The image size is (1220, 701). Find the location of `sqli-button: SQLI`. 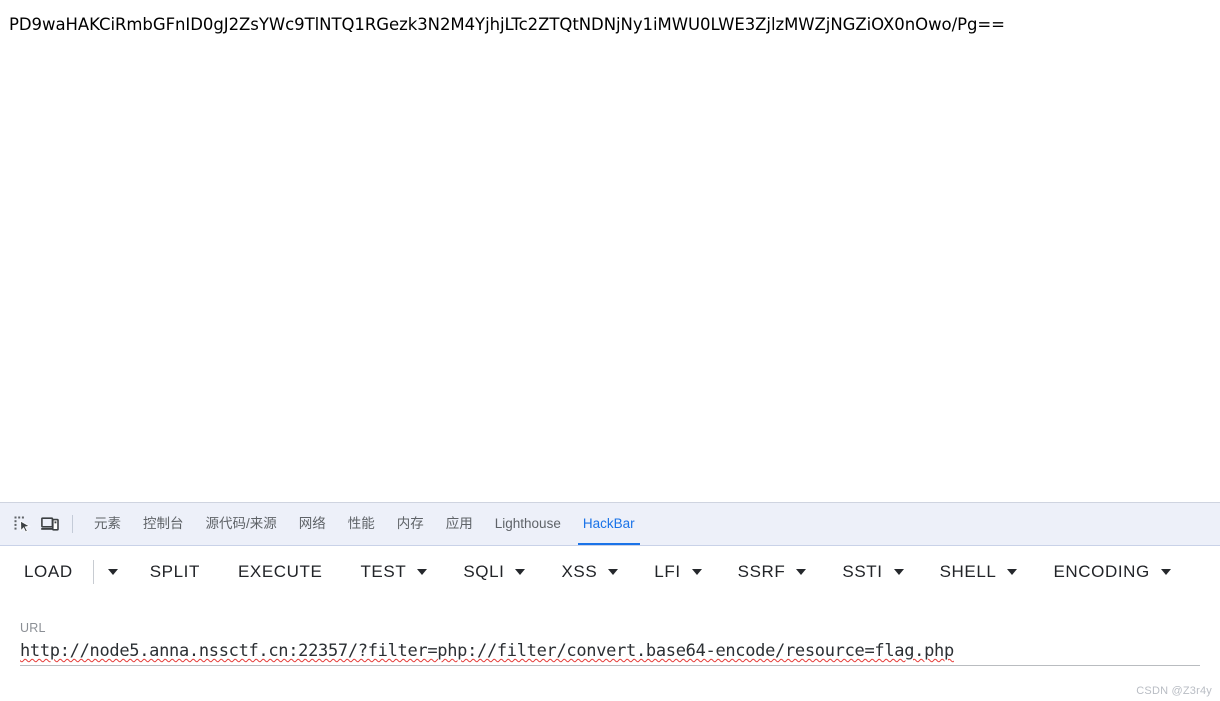

sqli-button: SQLI is located at coordinates (483, 572).